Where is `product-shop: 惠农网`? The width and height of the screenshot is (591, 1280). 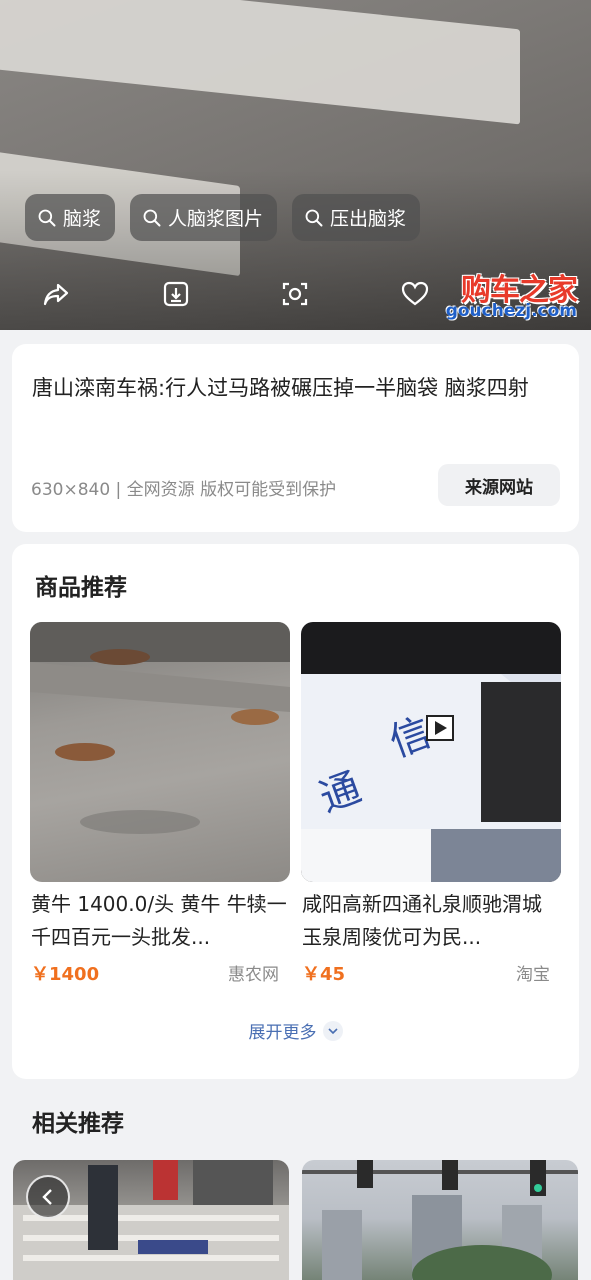
product-shop: 惠农网 is located at coordinates (253, 975).